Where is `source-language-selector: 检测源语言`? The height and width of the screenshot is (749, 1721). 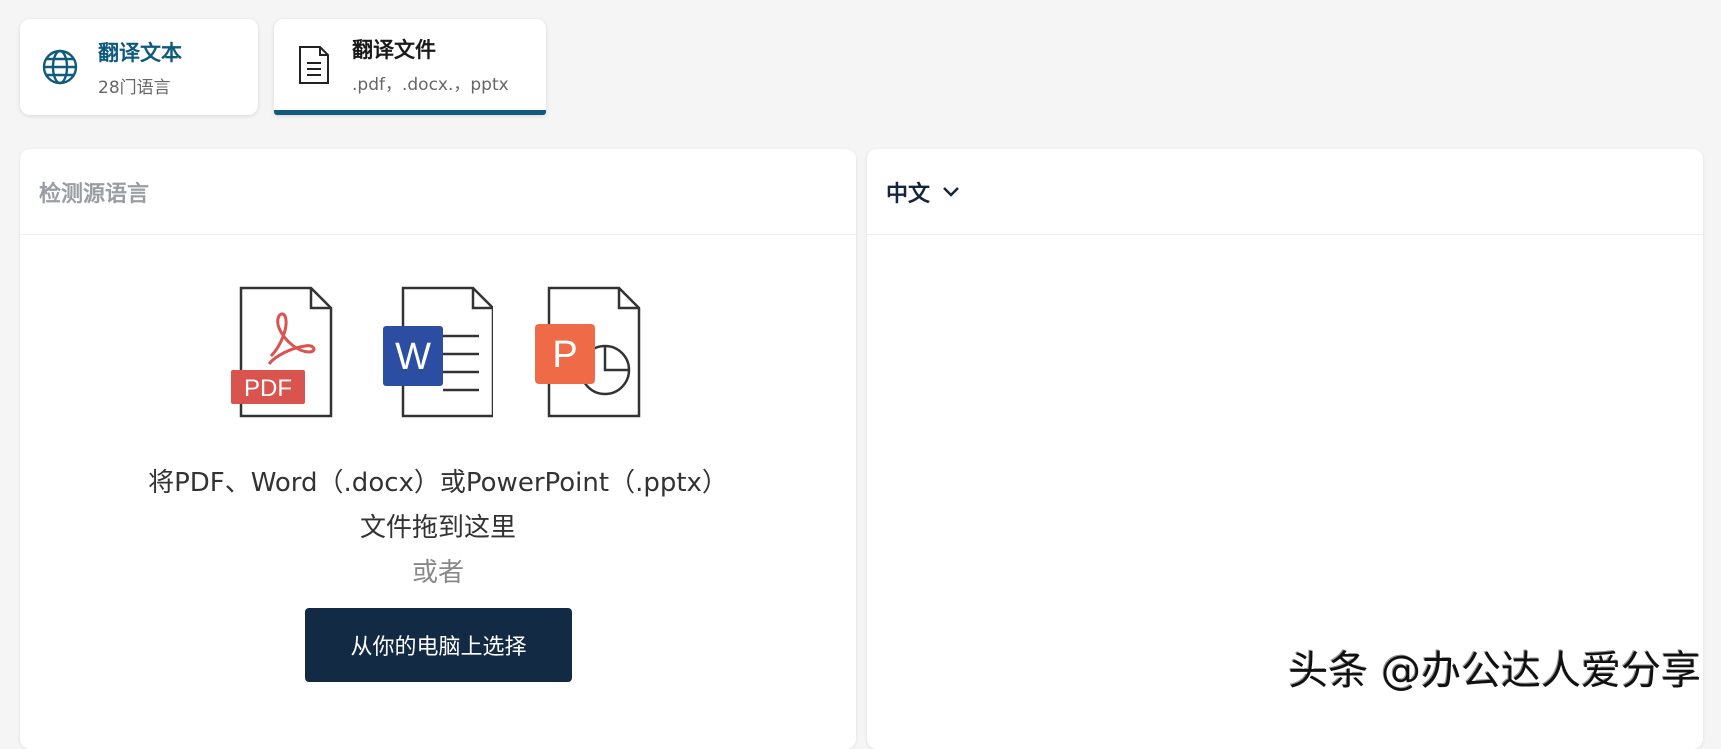
source-language-selector: 检测源语言 is located at coordinates (438, 192).